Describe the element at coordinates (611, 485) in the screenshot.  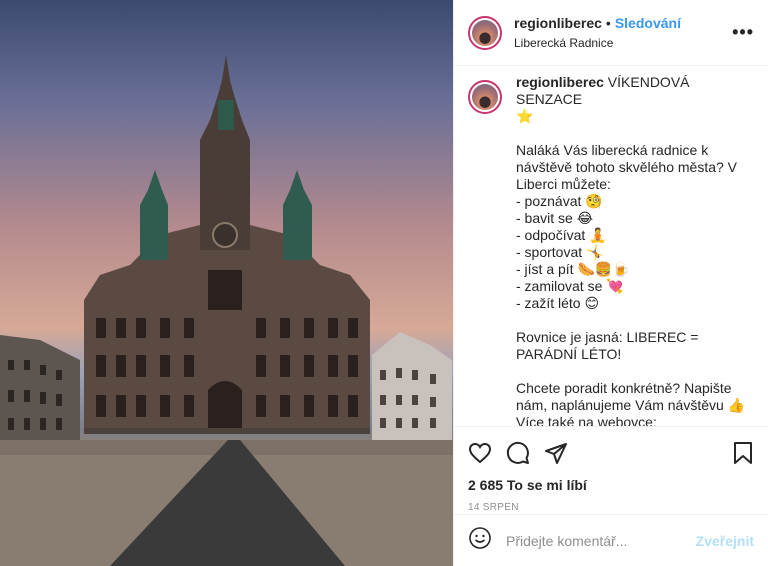
I see `likes-count: 2 685 To se mi líbí` at that location.